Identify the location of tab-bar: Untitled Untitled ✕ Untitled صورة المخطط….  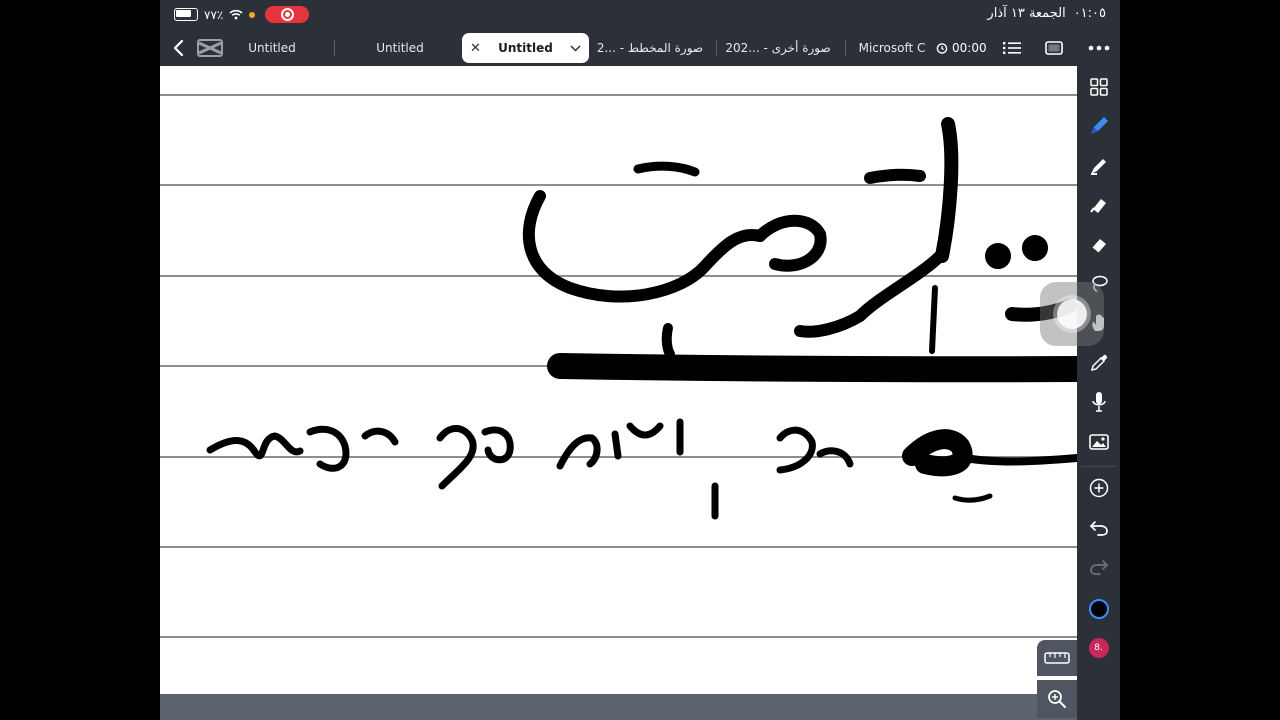
(640, 48).